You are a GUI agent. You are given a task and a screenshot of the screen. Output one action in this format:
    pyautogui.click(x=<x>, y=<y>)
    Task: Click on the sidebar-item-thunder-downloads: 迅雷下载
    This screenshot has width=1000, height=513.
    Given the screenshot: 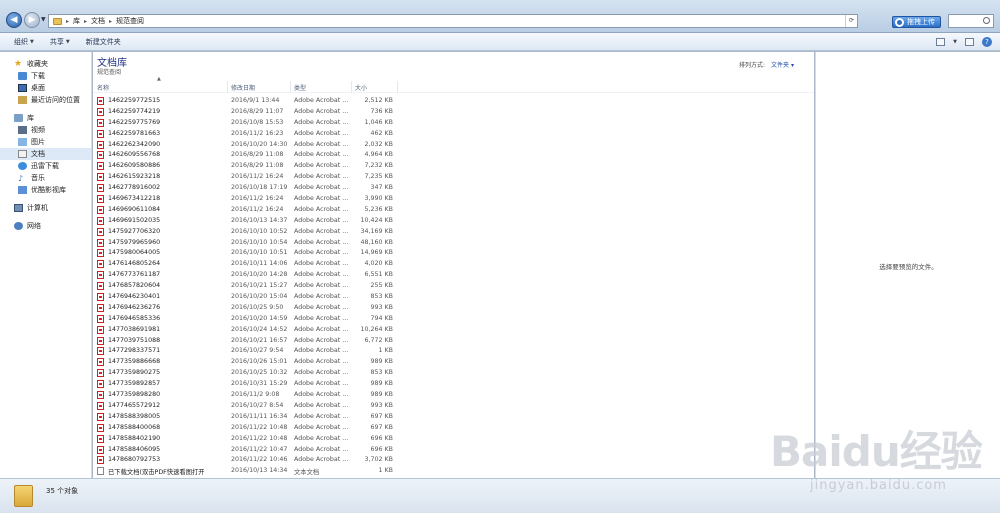 What is the action you would take?
    pyautogui.click(x=45, y=166)
    